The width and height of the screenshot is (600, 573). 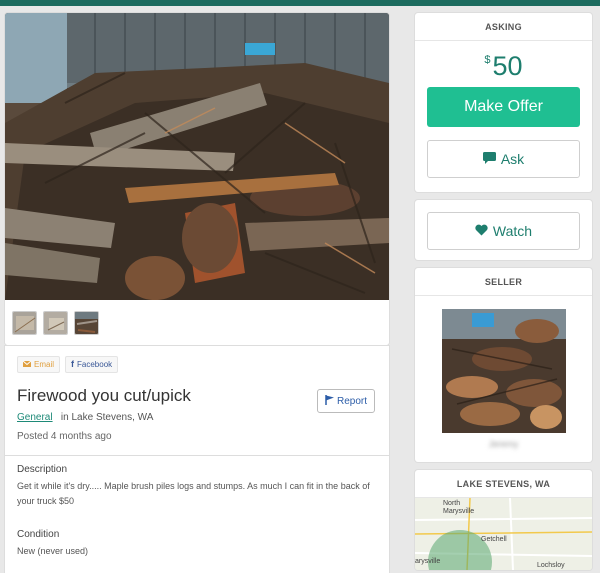 What do you see at coordinates (95, 364) in the screenshot?
I see `share-facebook-label: Facebook` at bounding box center [95, 364].